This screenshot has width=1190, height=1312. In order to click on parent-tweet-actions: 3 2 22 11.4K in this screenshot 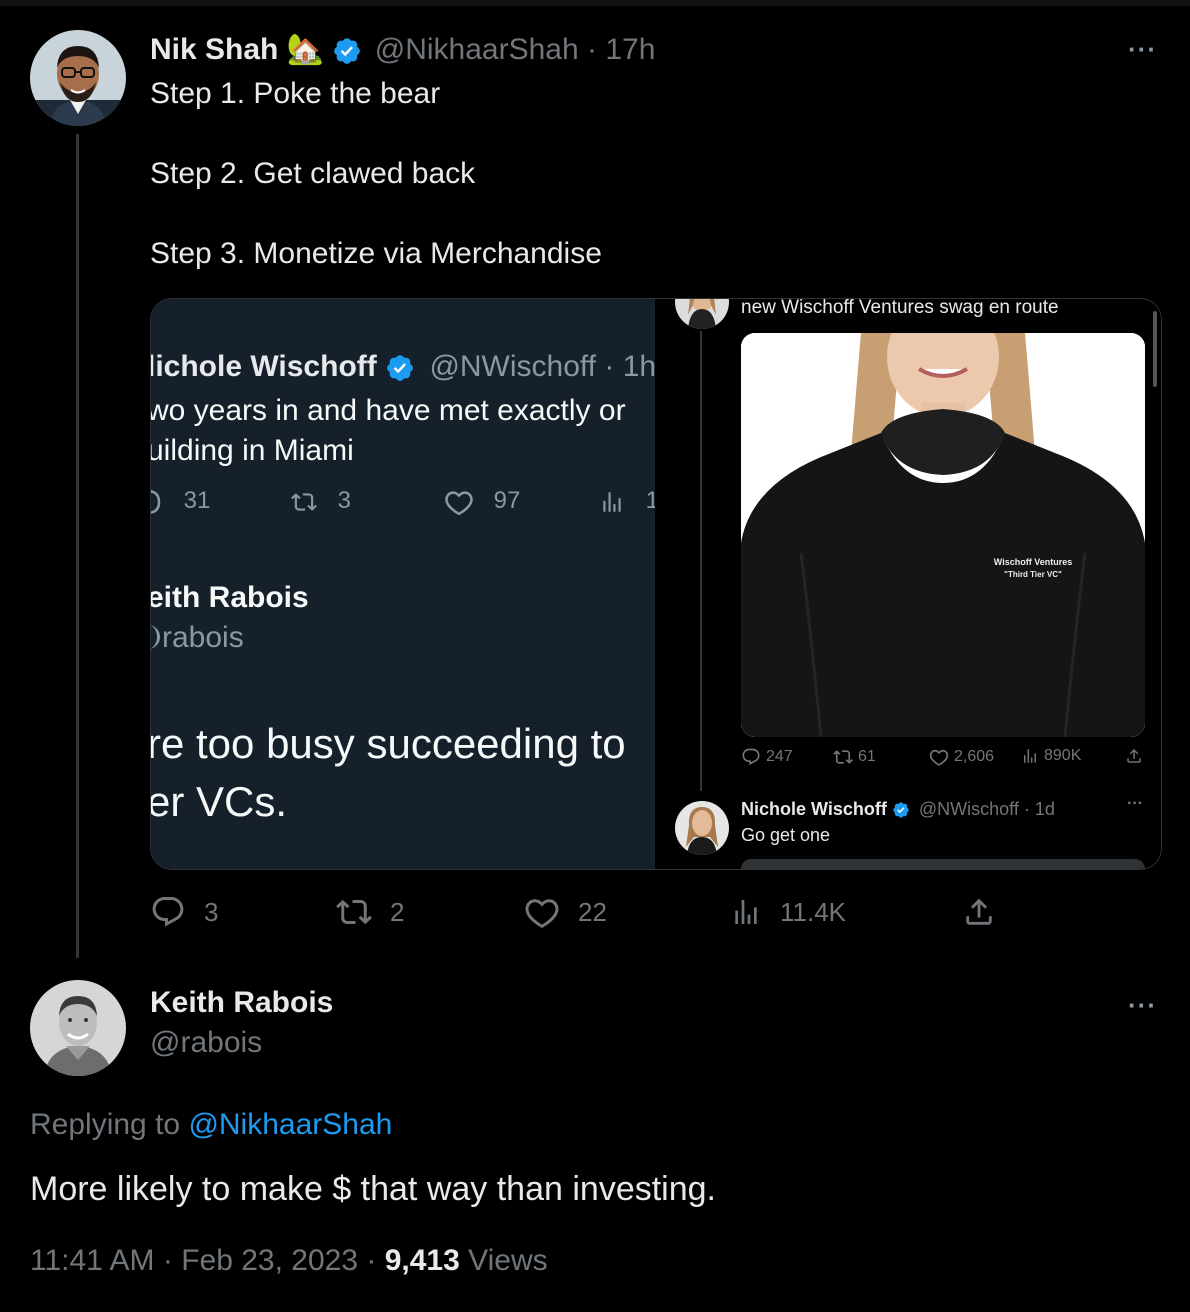, I will do `click(580, 912)`.